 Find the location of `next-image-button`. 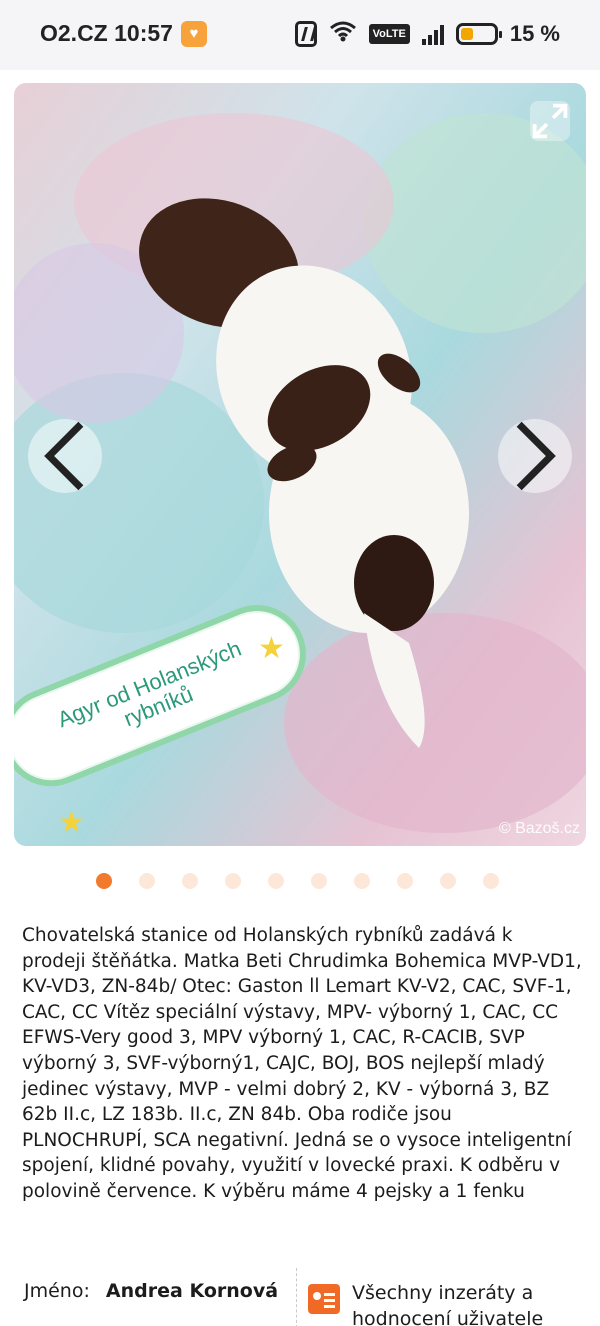

next-image-button is located at coordinates (535, 456).